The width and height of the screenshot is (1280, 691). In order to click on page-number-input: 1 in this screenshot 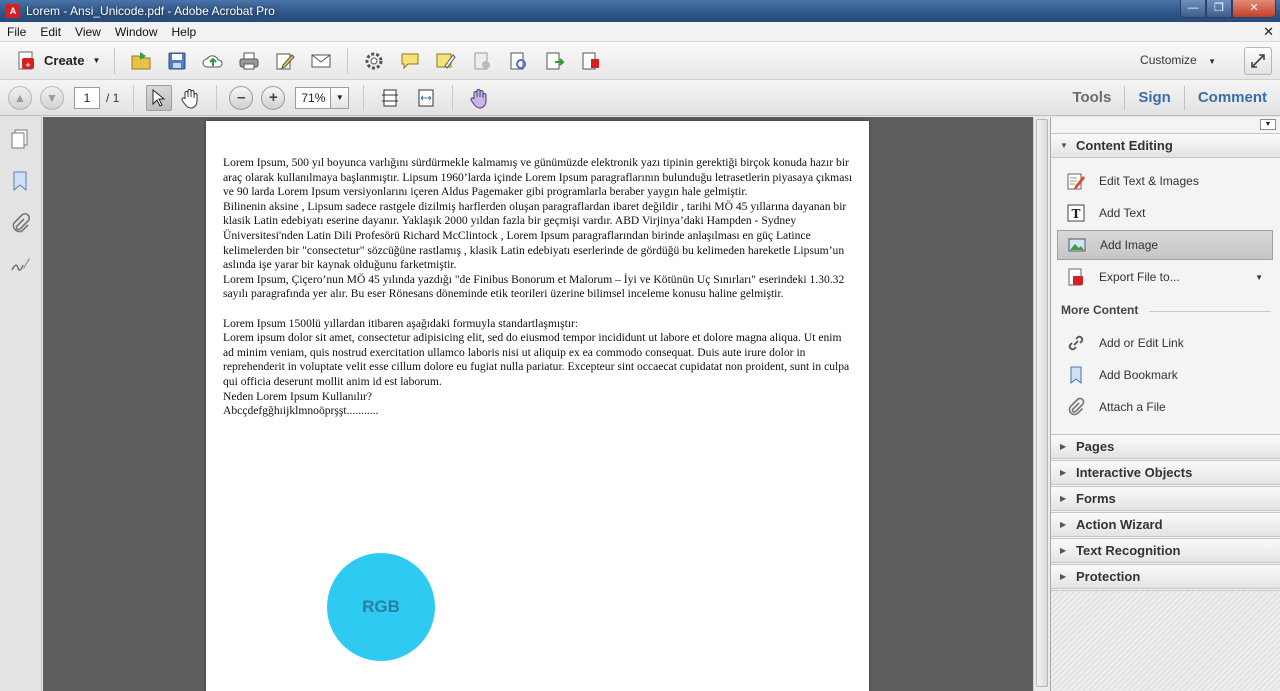, I will do `click(87, 97)`.